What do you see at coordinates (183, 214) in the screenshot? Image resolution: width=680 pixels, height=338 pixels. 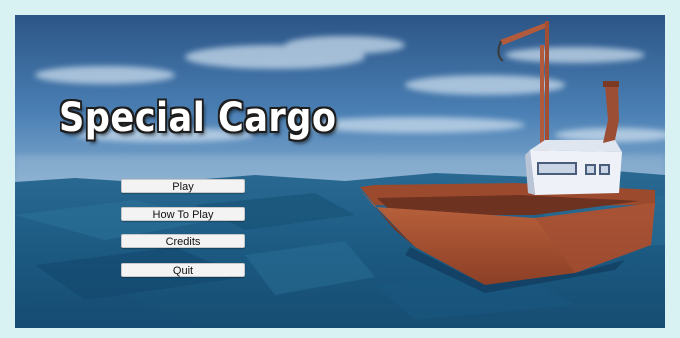 I see `how-to-play-button: How To Play` at bounding box center [183, 214].